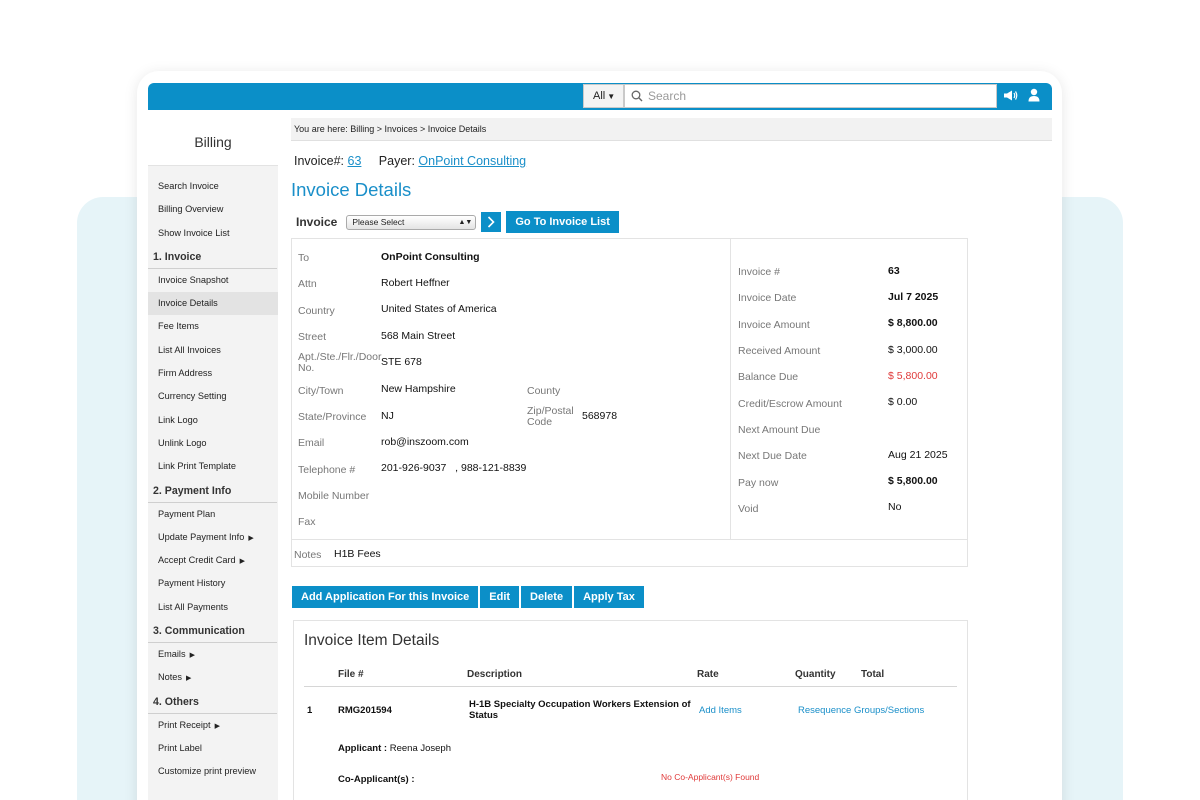  What do you see at coordinates (465, 222) in the screenshot?
I see `updown-icon: ▲▼` at bounding box center [465, 222].